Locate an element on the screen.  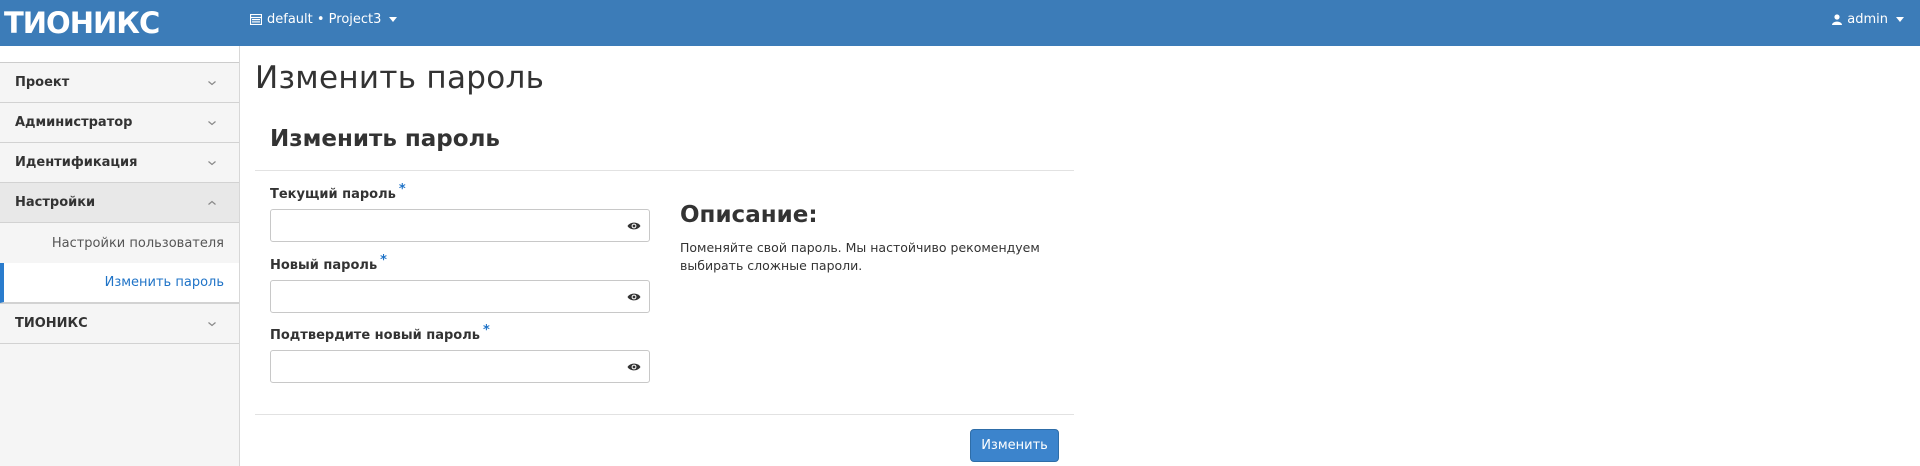
user-menu: admin is located at coordinates (1868, 19).